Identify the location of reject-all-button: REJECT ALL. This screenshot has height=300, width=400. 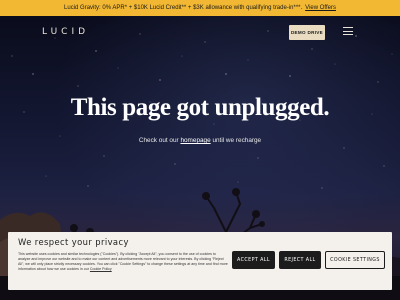
(300, 260).